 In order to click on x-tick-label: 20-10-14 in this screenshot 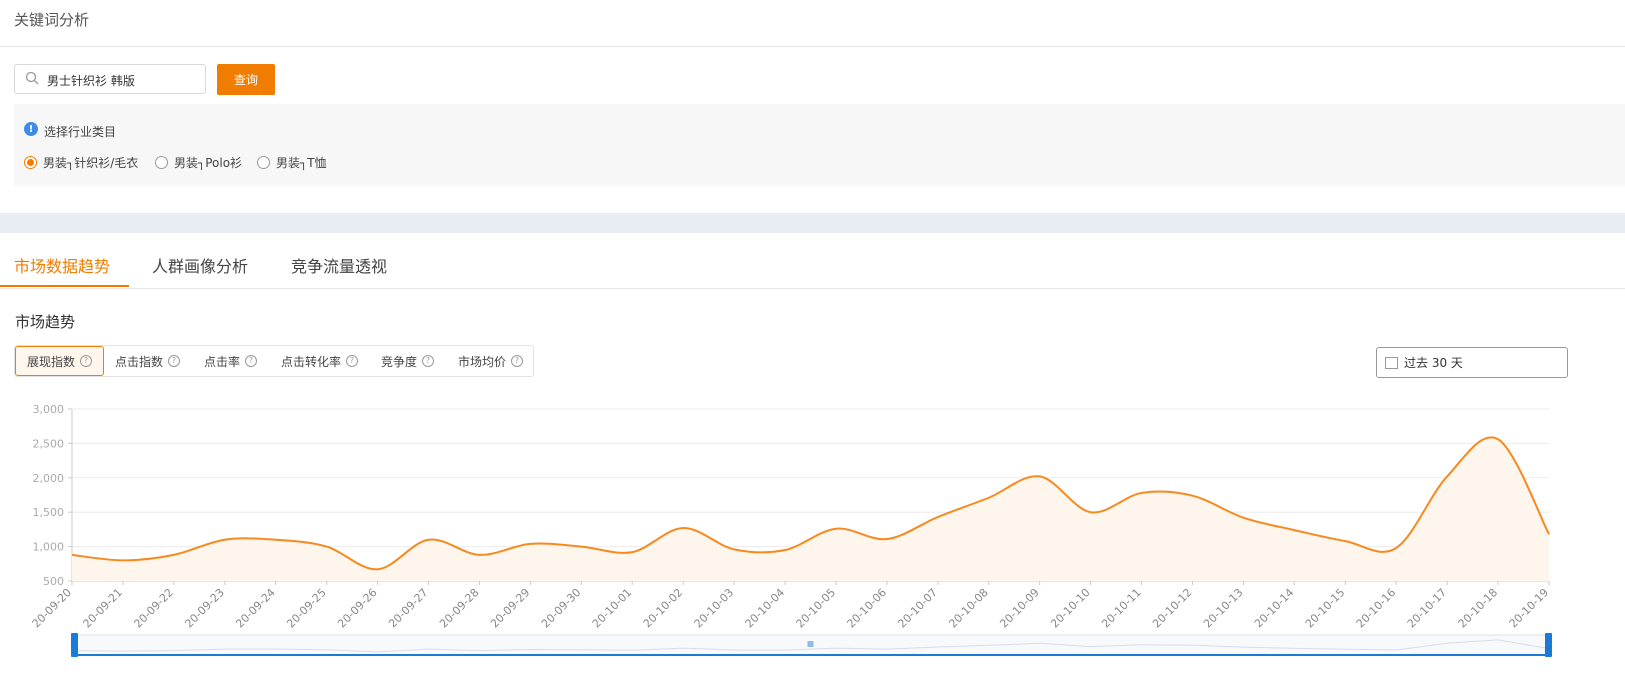, I will do `click(1274, 608)`.